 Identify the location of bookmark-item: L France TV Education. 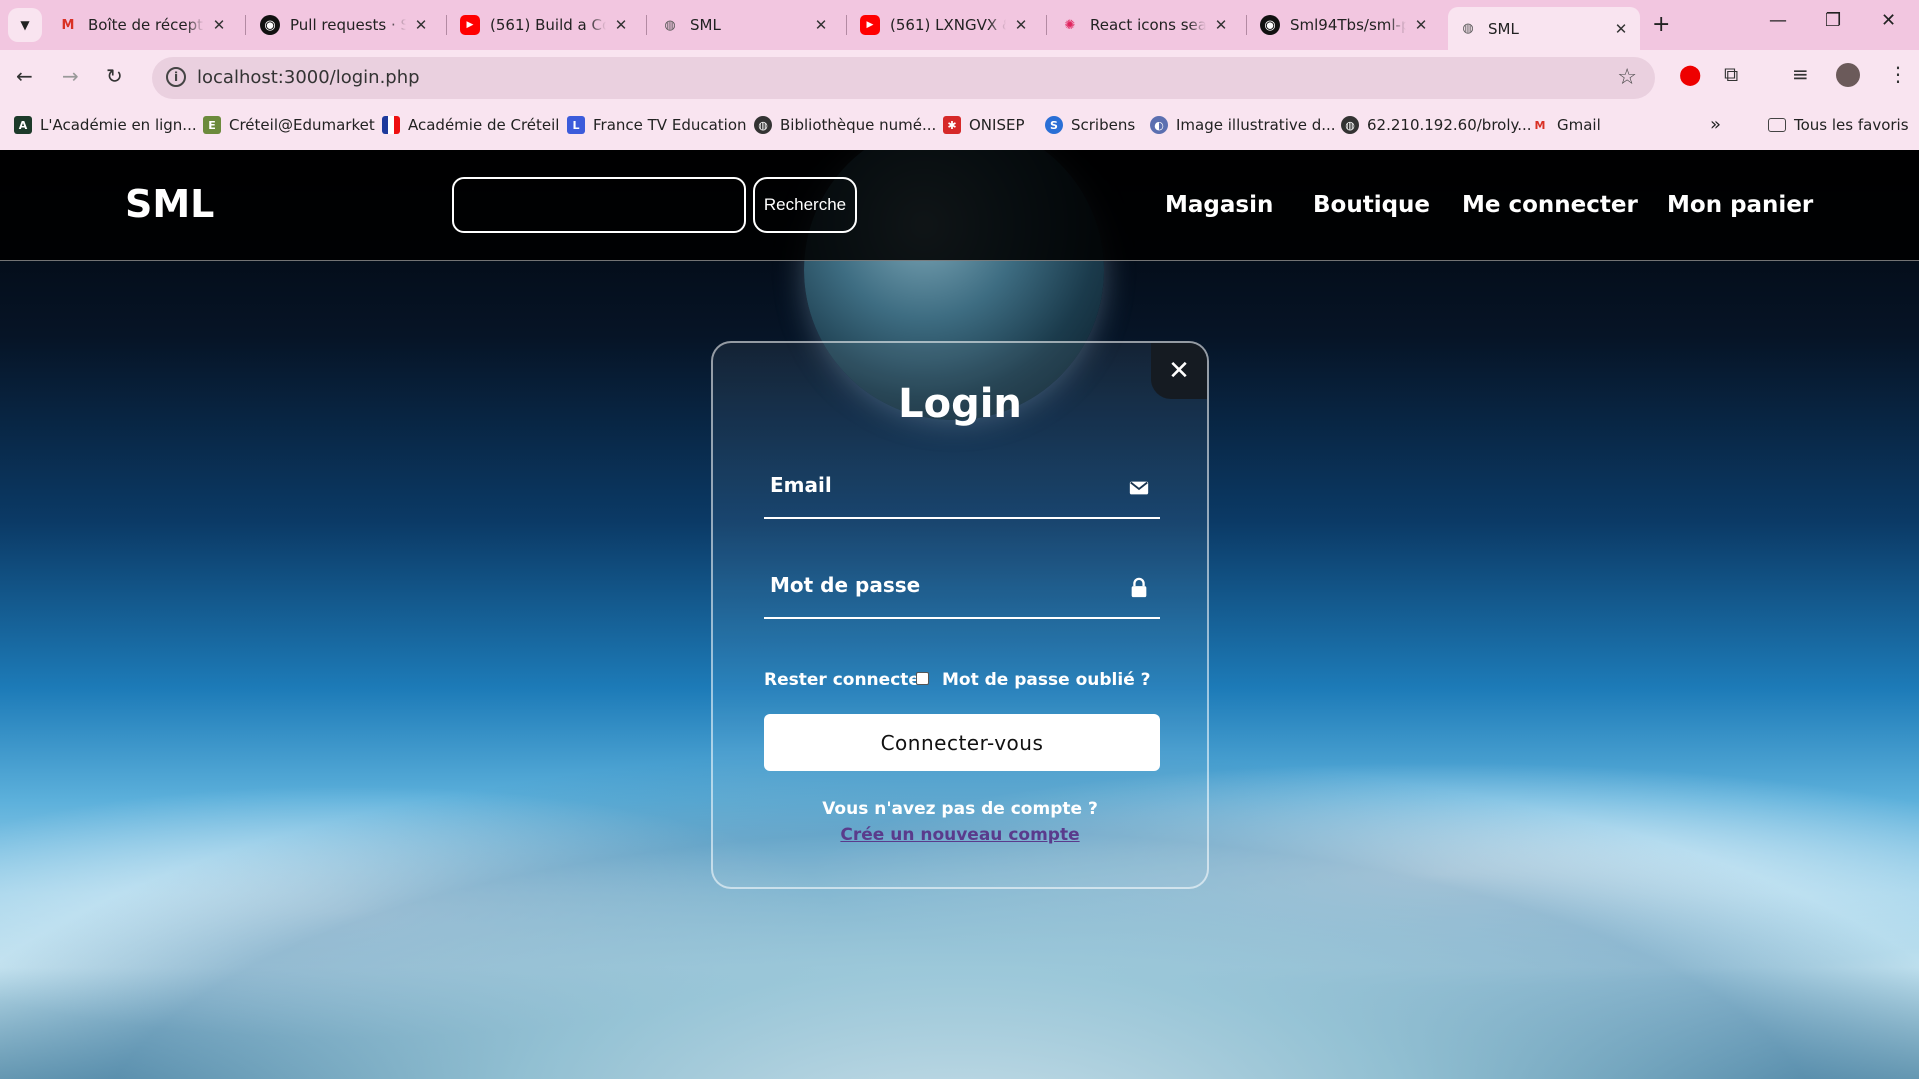
(657, 125).